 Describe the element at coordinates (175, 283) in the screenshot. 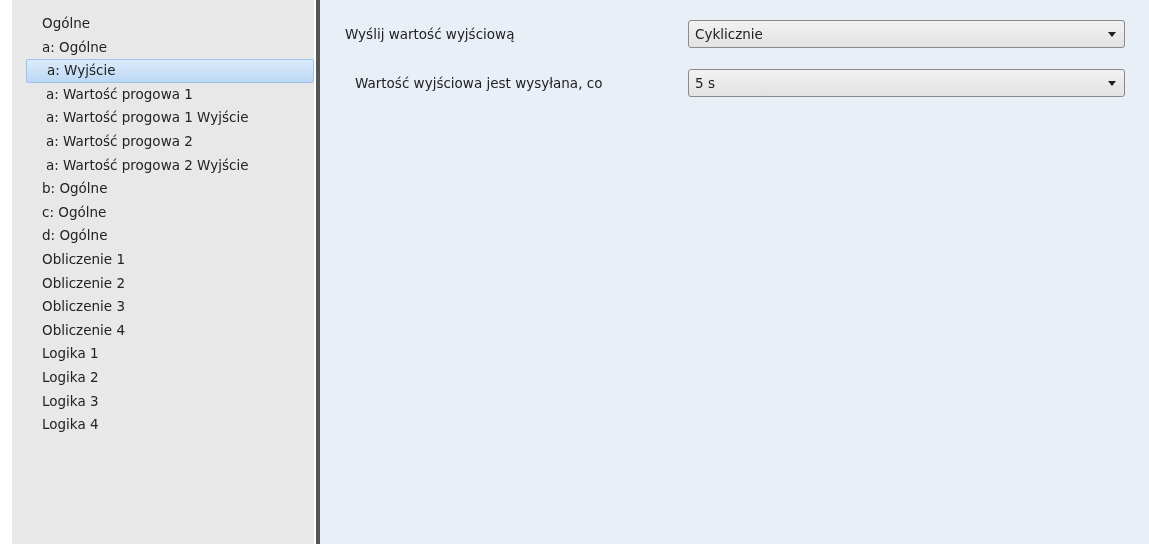

I see `sidebar-item: Obliczenie 2` at that location.